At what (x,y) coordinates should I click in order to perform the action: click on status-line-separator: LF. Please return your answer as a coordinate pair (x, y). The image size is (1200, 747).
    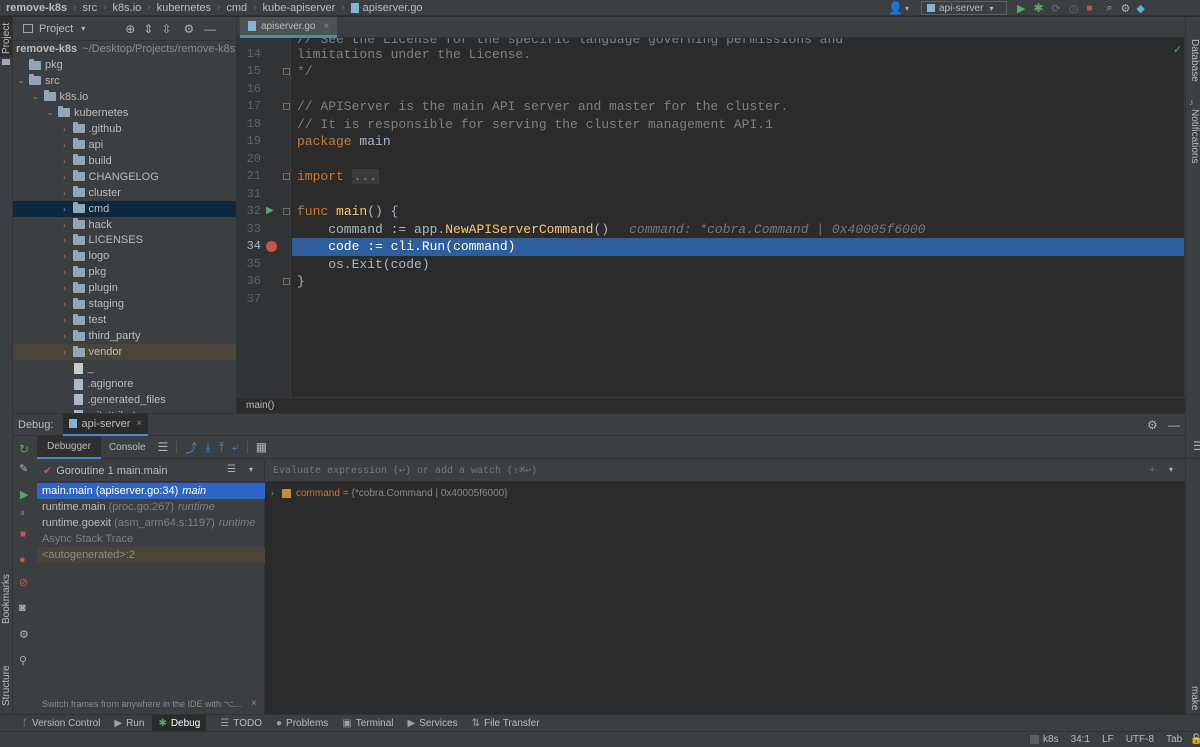
    Looking at the image, I should click on (1108, 739).